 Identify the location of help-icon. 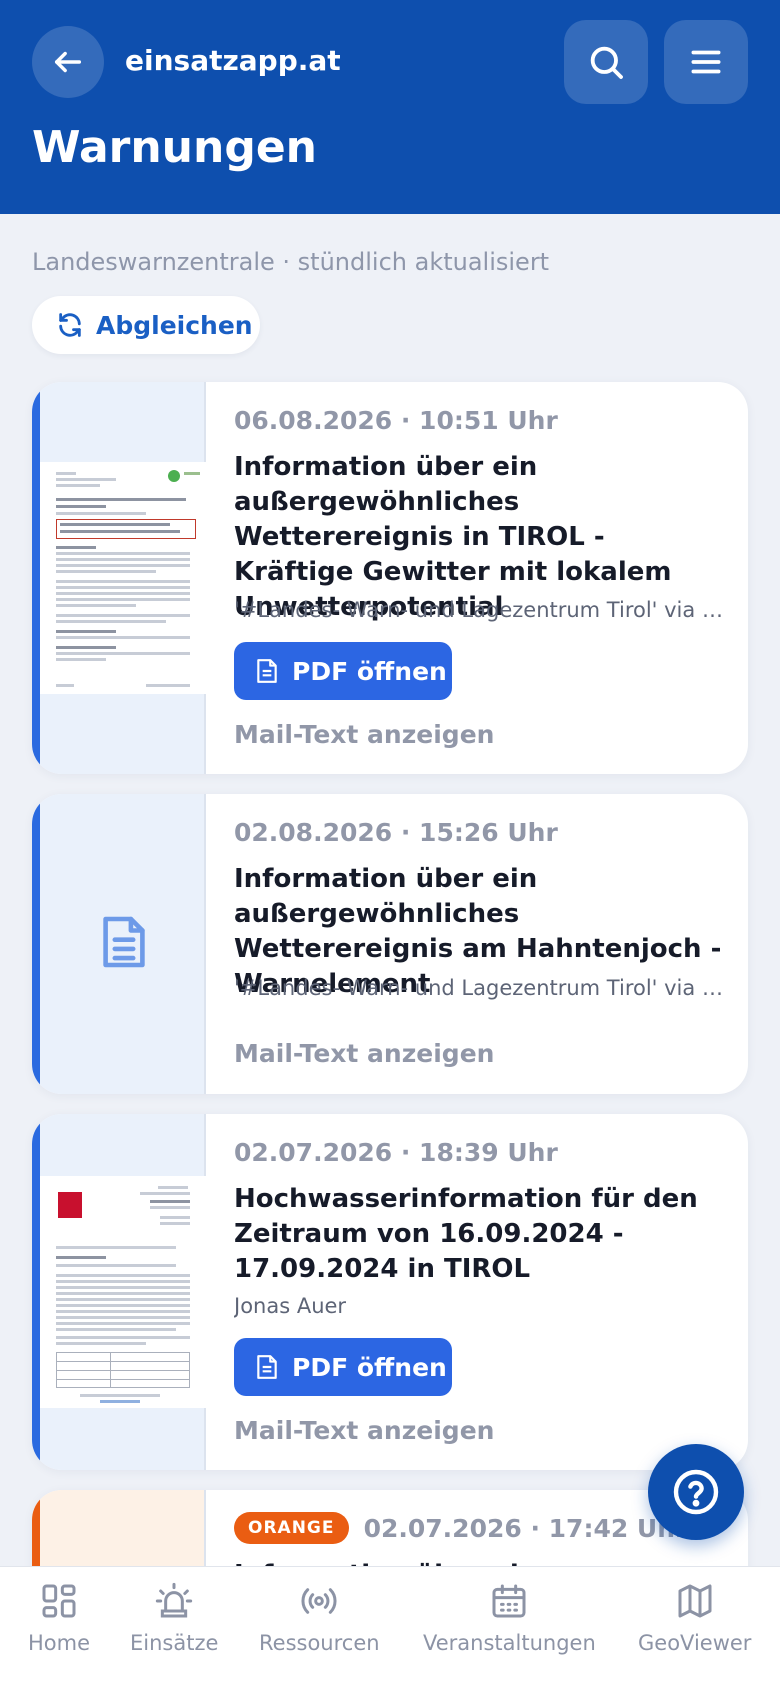
(696, 1492).